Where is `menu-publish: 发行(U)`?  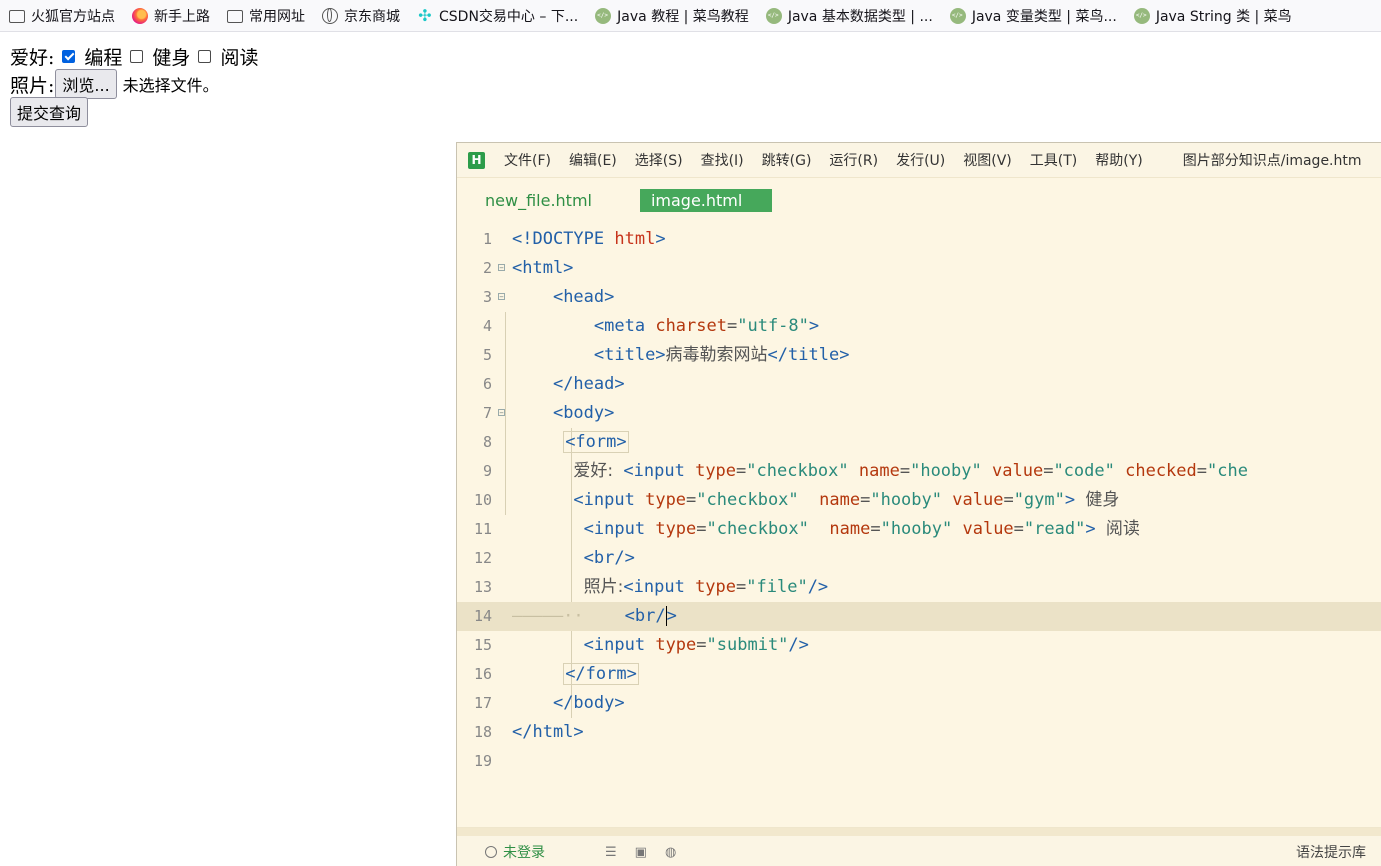 menu-publish: 发行(U) is located at coordinates (920, 160).